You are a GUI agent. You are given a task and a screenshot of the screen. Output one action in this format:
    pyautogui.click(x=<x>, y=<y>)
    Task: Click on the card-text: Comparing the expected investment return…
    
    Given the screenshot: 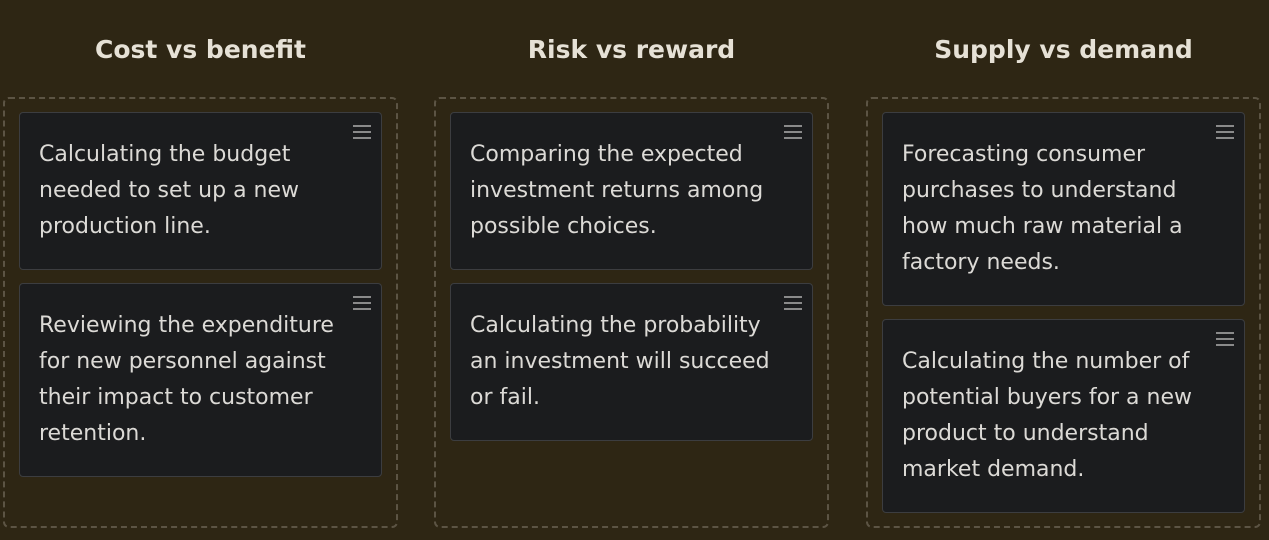 What is the action you would take?
    pyautogui.click(x=617, y=190)
    